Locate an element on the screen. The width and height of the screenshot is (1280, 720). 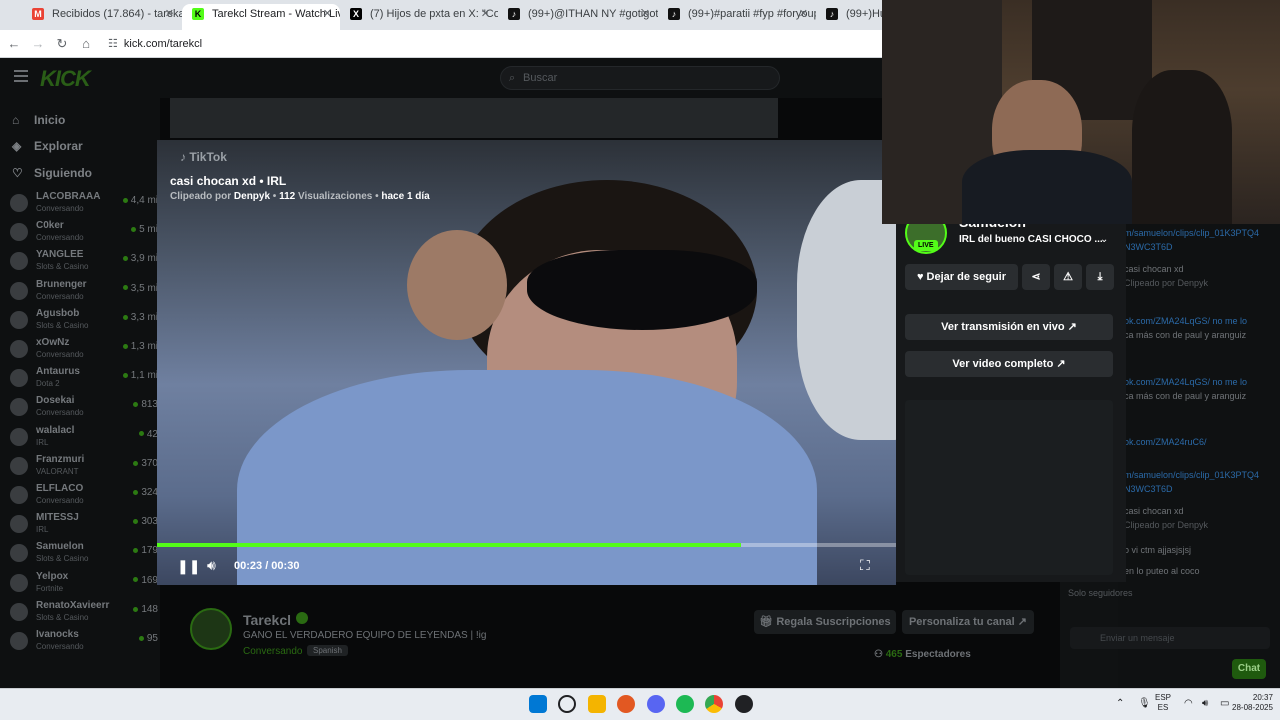
browser-tab-kick: K Tarekcl Stream - Watch Live ✕ is located at coordinates (261, 17).